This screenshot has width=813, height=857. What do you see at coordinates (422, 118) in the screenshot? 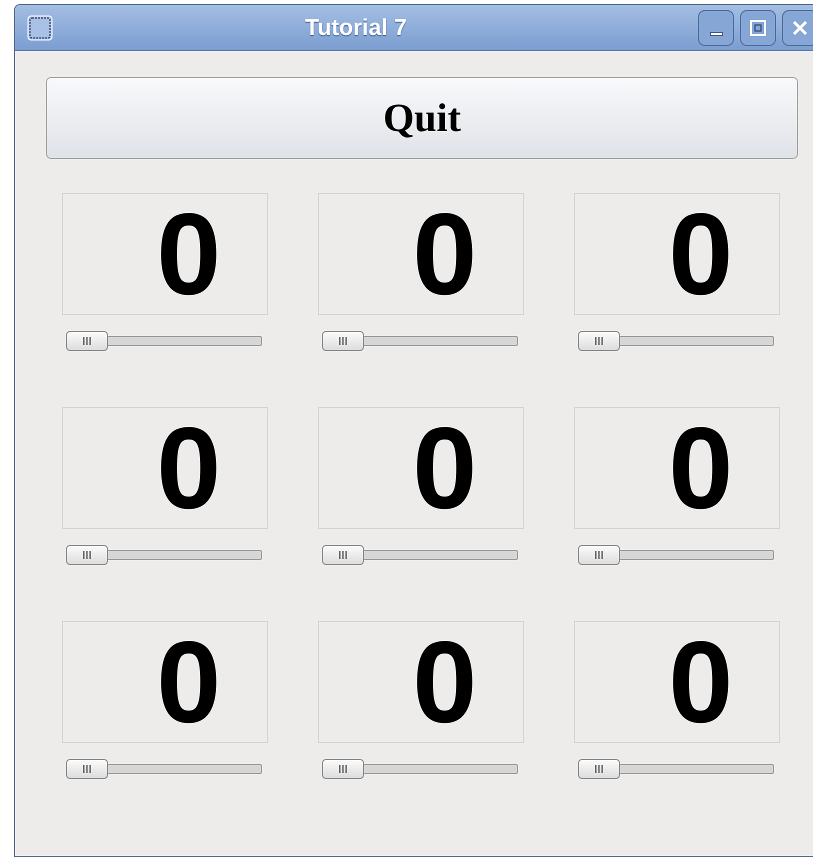
I see `quit-button: Quit` at bounding box center [422, 118].